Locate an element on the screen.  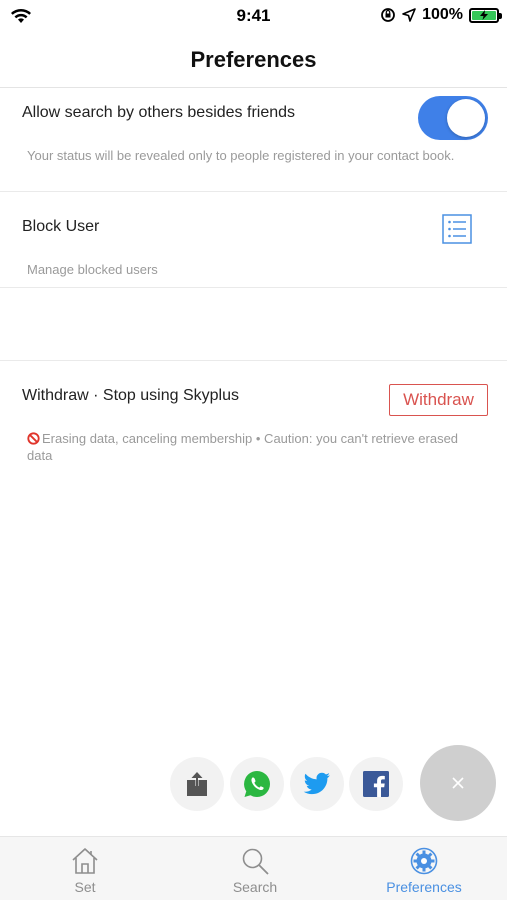
battery-icon is located at coordinates (485, 15).